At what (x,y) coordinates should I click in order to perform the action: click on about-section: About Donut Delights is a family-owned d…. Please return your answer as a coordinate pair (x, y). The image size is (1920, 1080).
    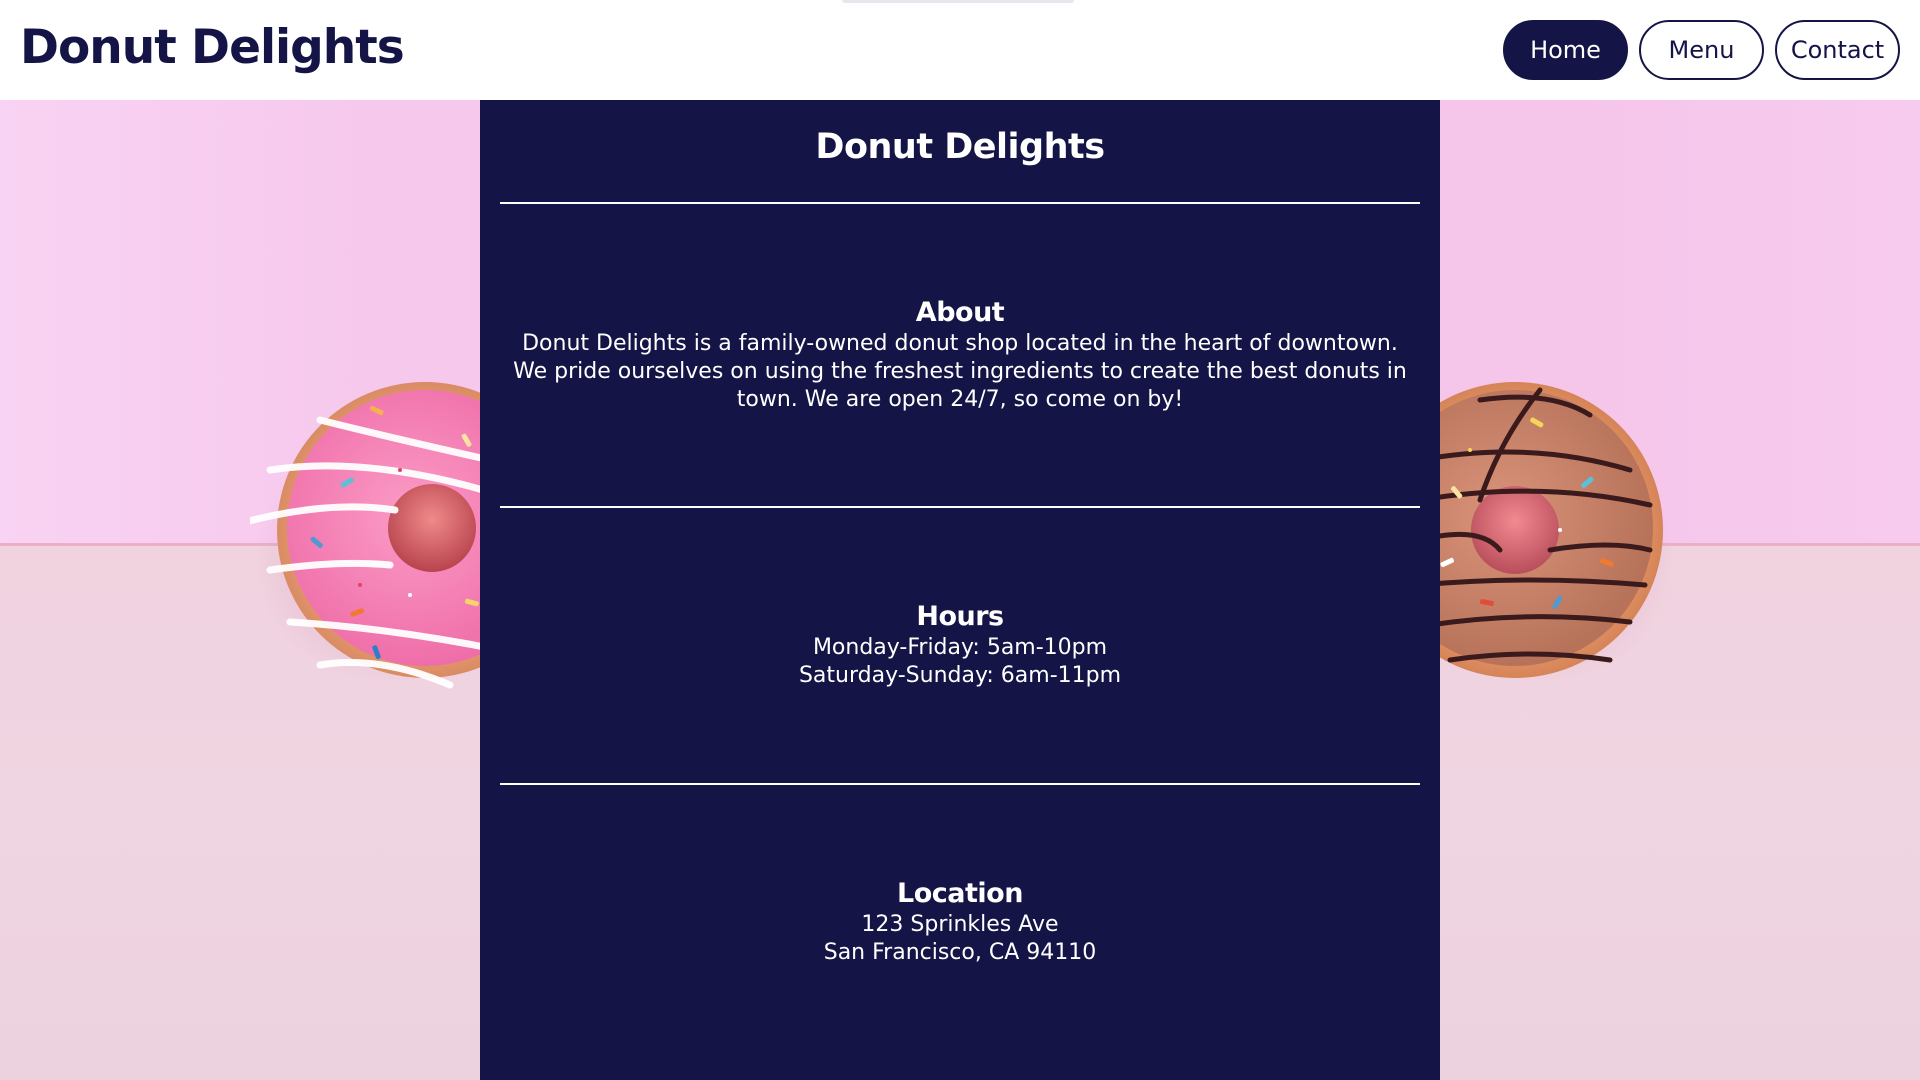
    Looking at the image, I should click on (960, 355).